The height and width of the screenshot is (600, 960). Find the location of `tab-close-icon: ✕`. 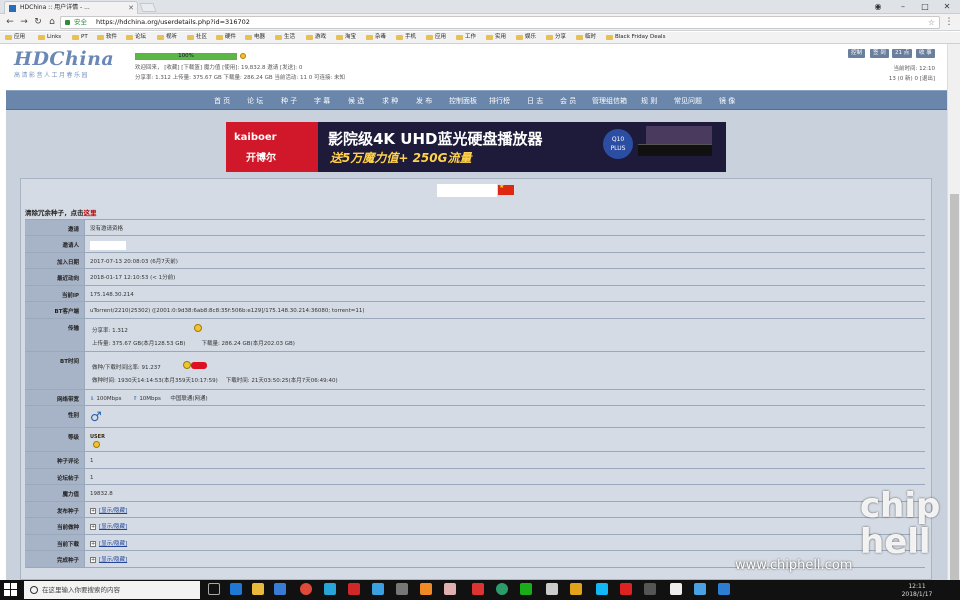

tab-close-icon: ✕ is located at coordinates (131, 8).